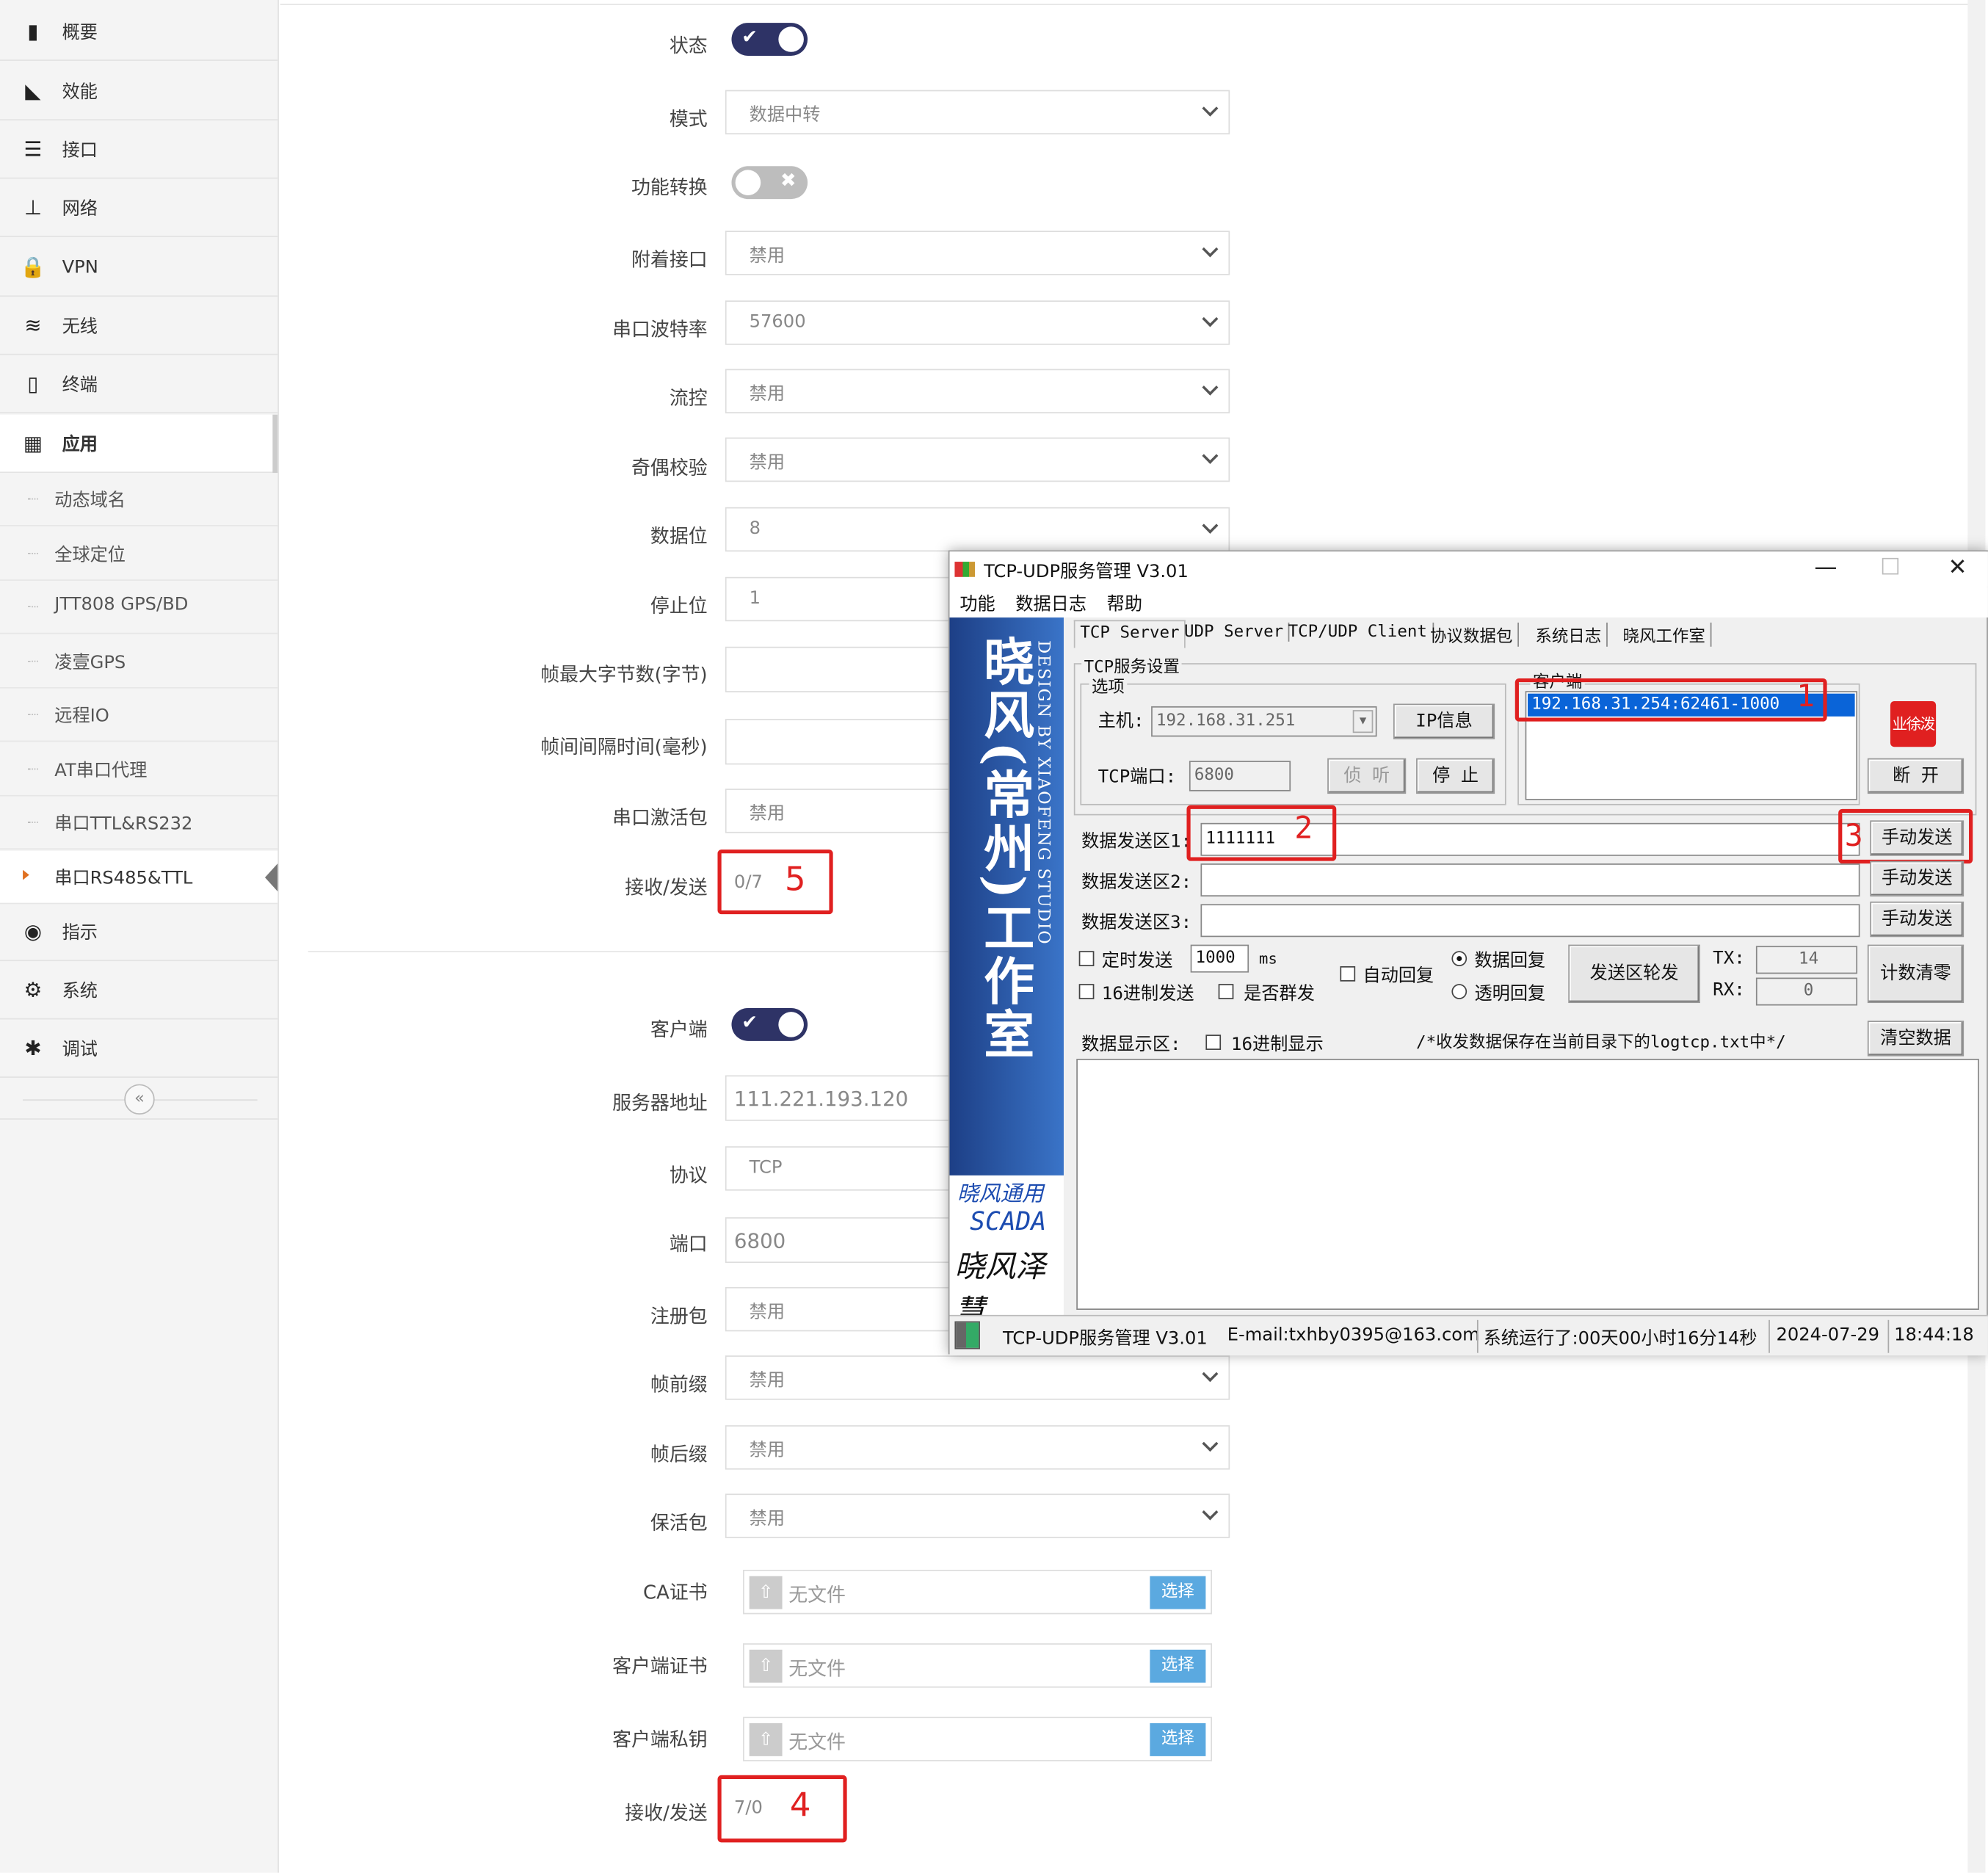 The width and height of the screenshot is (1988, 1873). I want to click on rotate-send-button: 发送区轮发, so click(1634, 974).